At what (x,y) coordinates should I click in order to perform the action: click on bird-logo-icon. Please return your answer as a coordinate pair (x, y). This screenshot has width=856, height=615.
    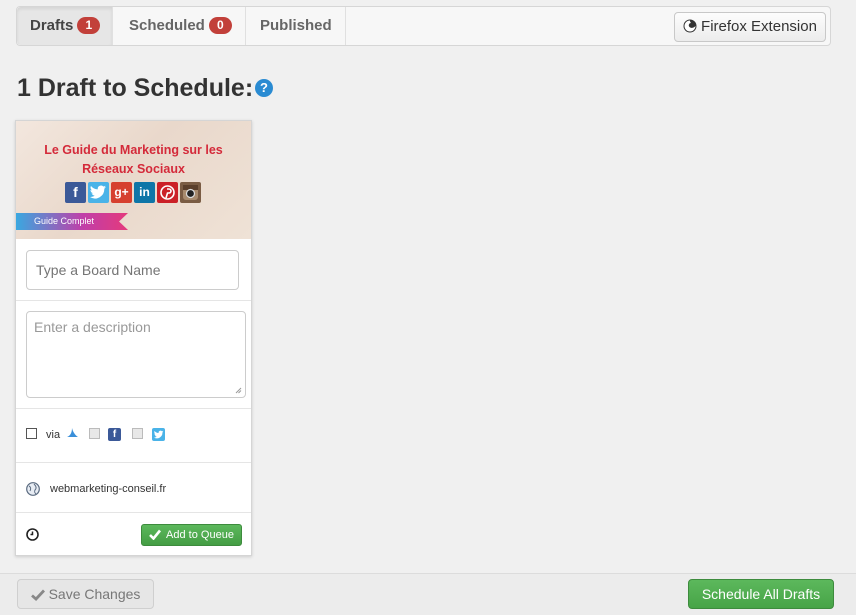
    Looking at the image, I should click on (72, 432).